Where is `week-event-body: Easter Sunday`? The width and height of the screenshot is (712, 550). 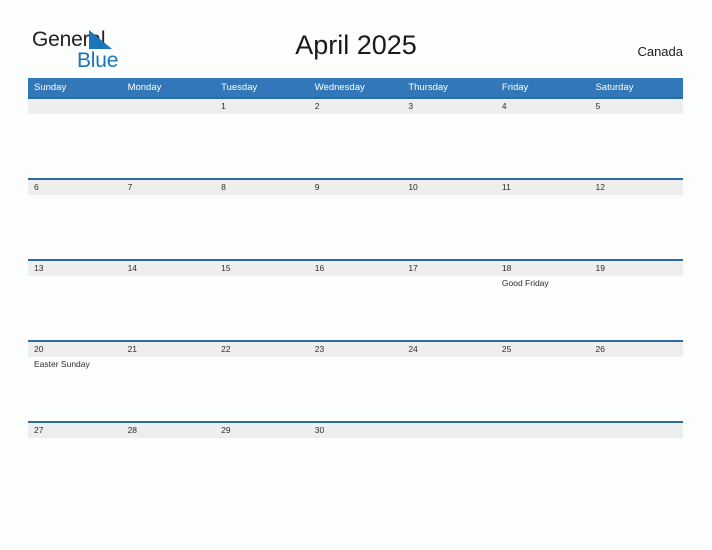
week-event-body: Easter Sunday is located at coordinates (355, 389).